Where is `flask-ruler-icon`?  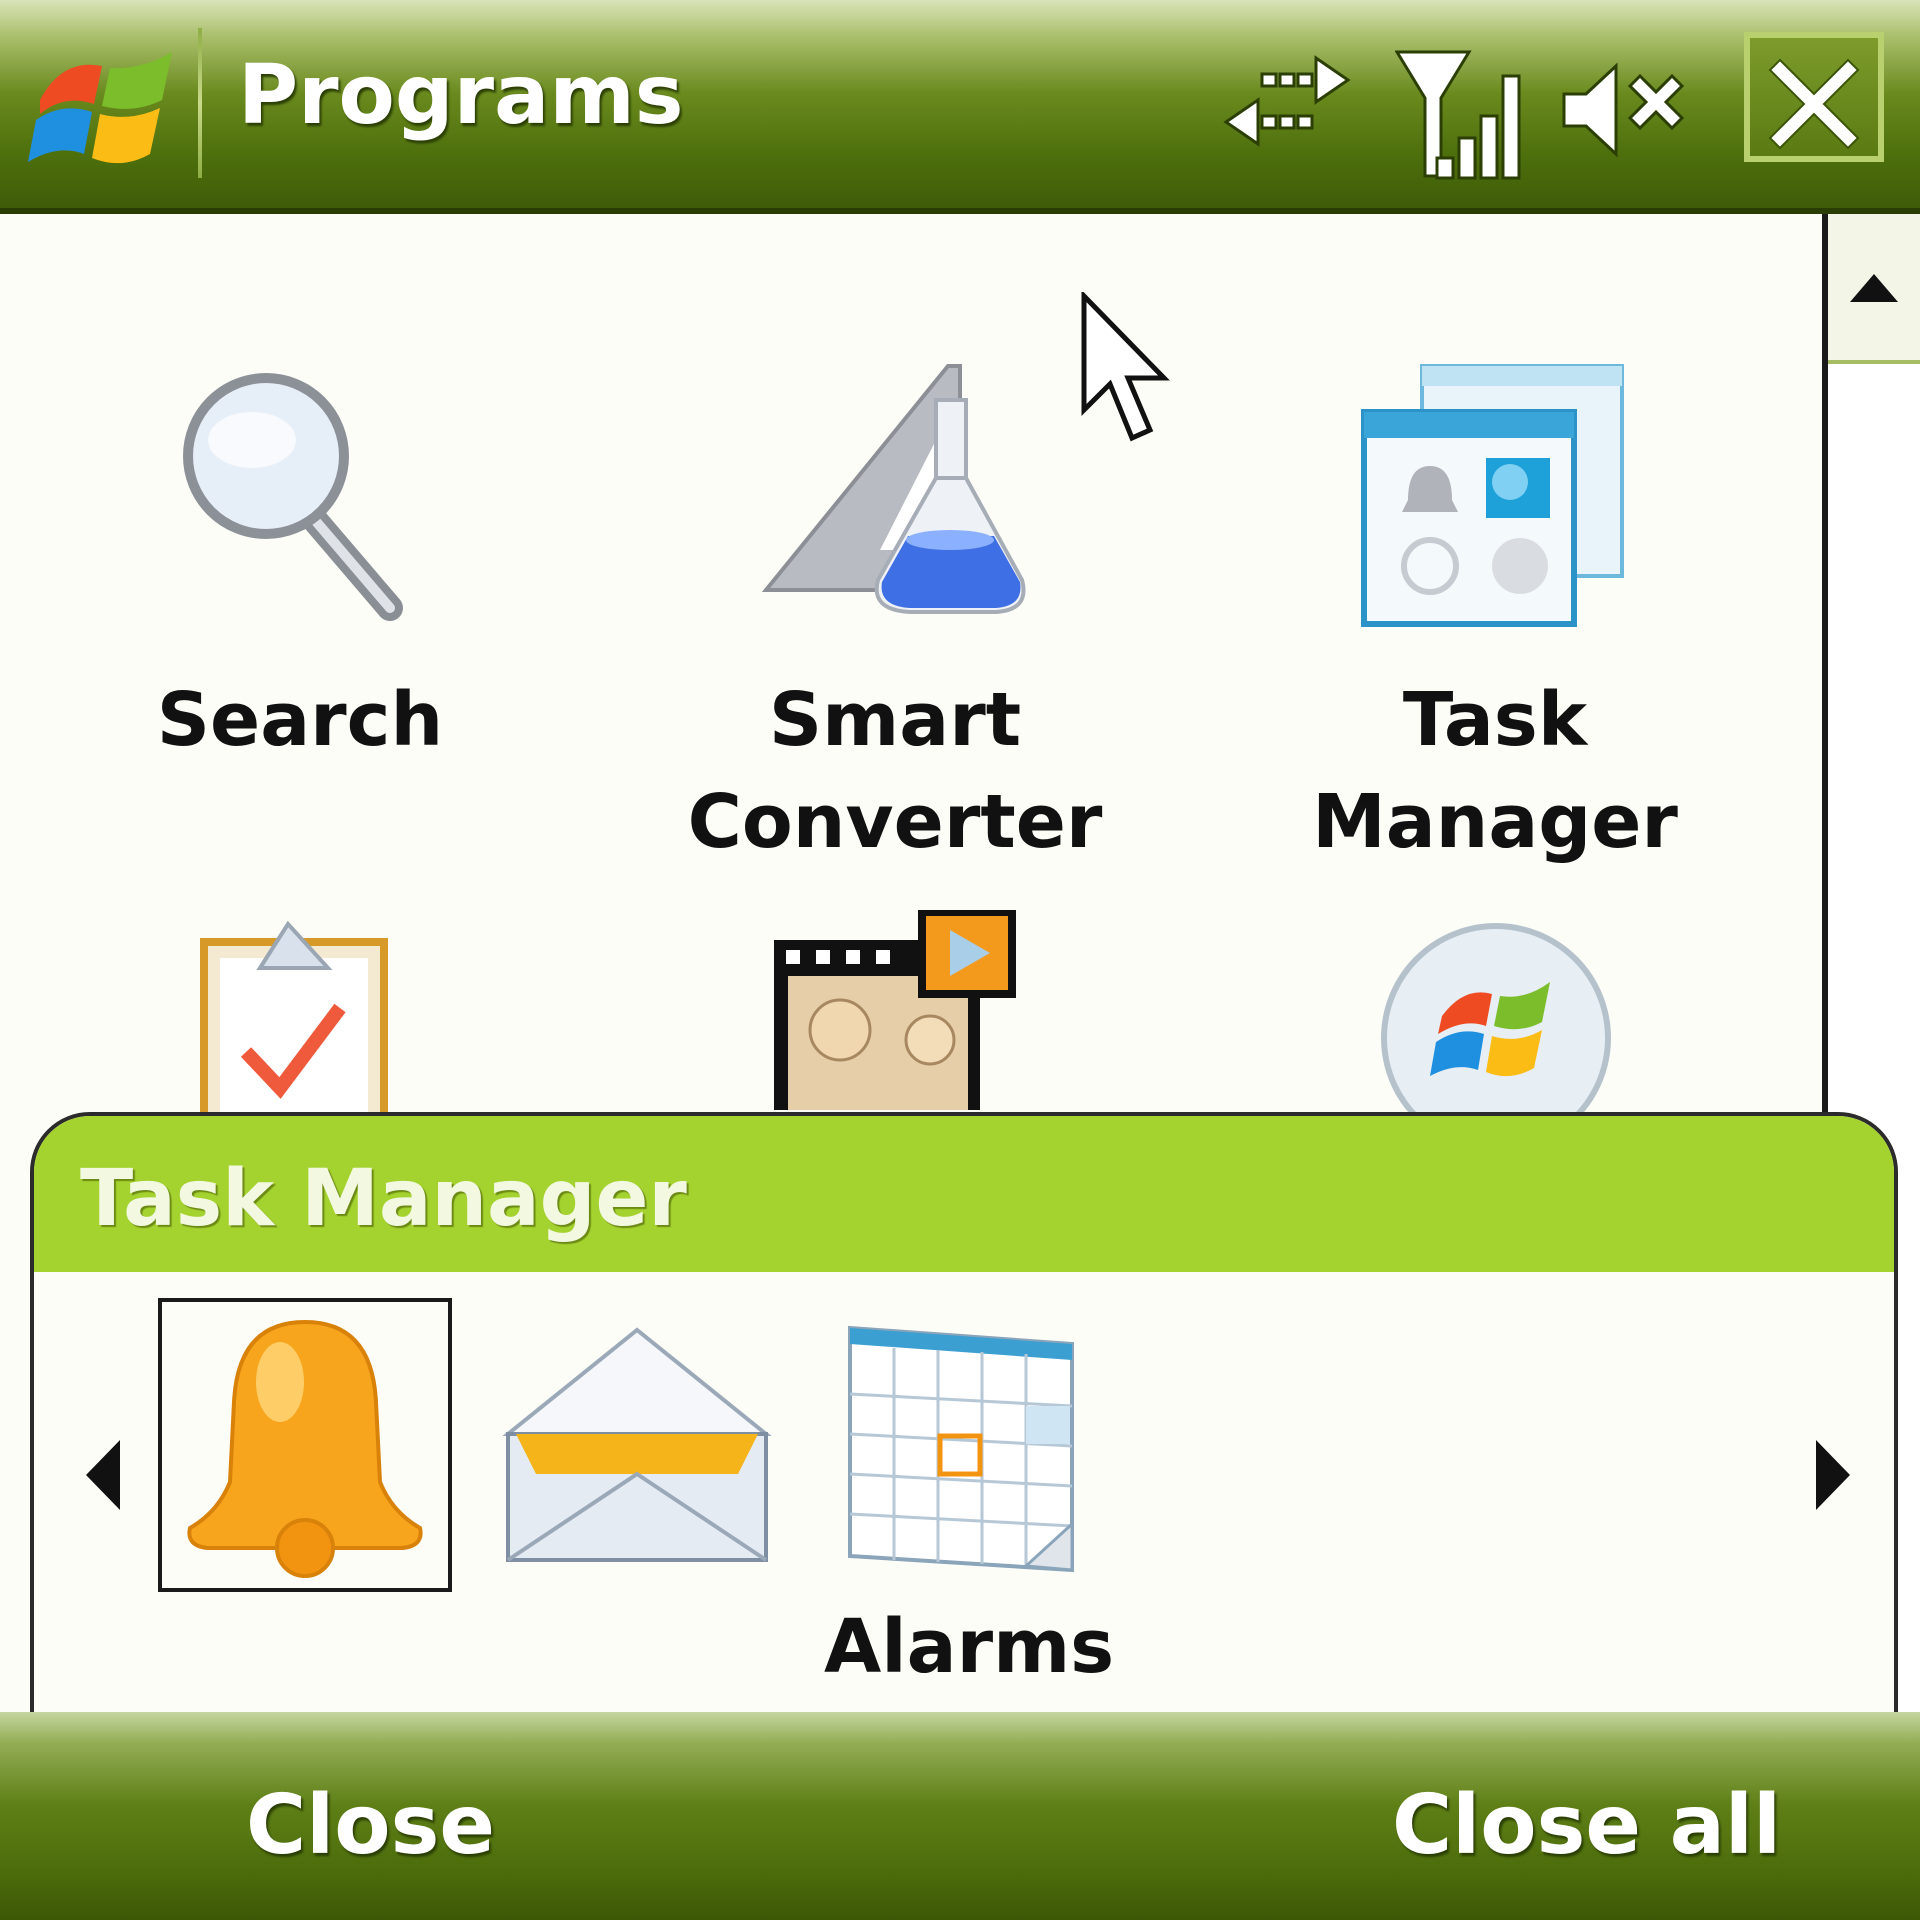
flask-ruler-icon is located at coordinates (893, 489).